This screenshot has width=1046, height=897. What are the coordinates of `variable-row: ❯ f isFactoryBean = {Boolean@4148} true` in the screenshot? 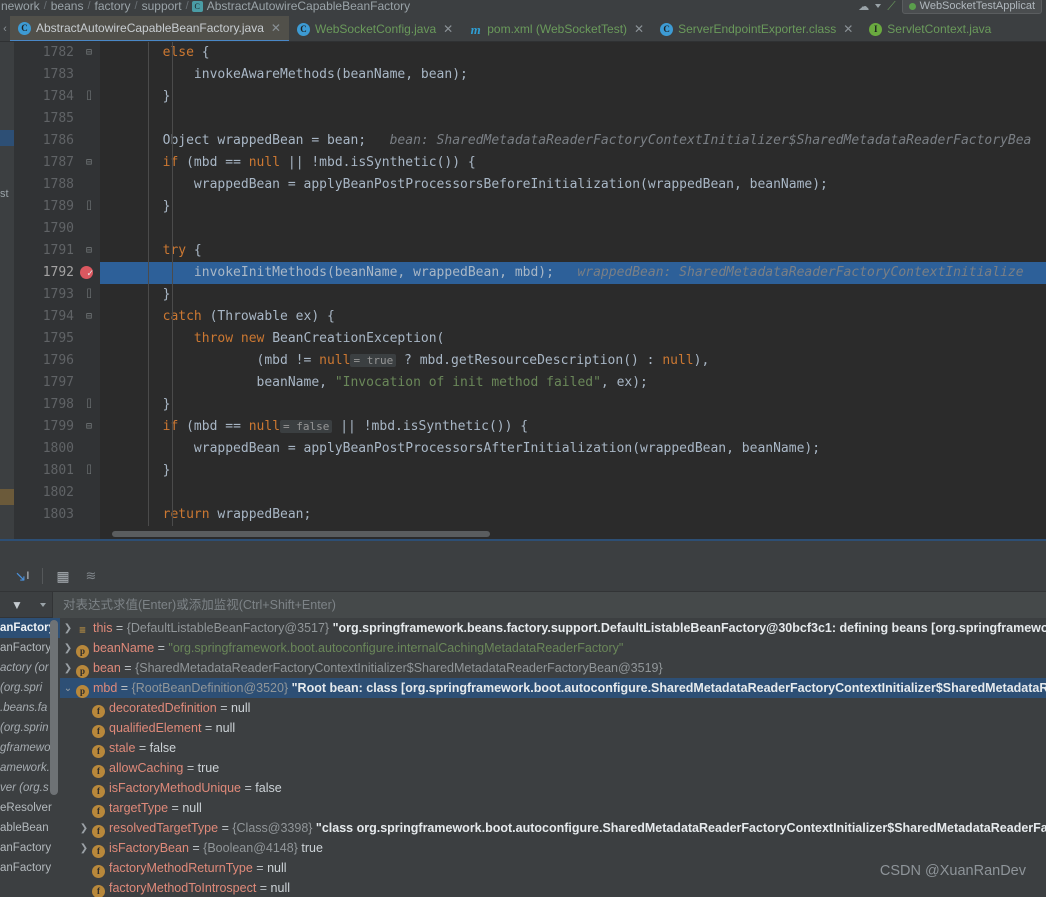 It's located at (553, 848).